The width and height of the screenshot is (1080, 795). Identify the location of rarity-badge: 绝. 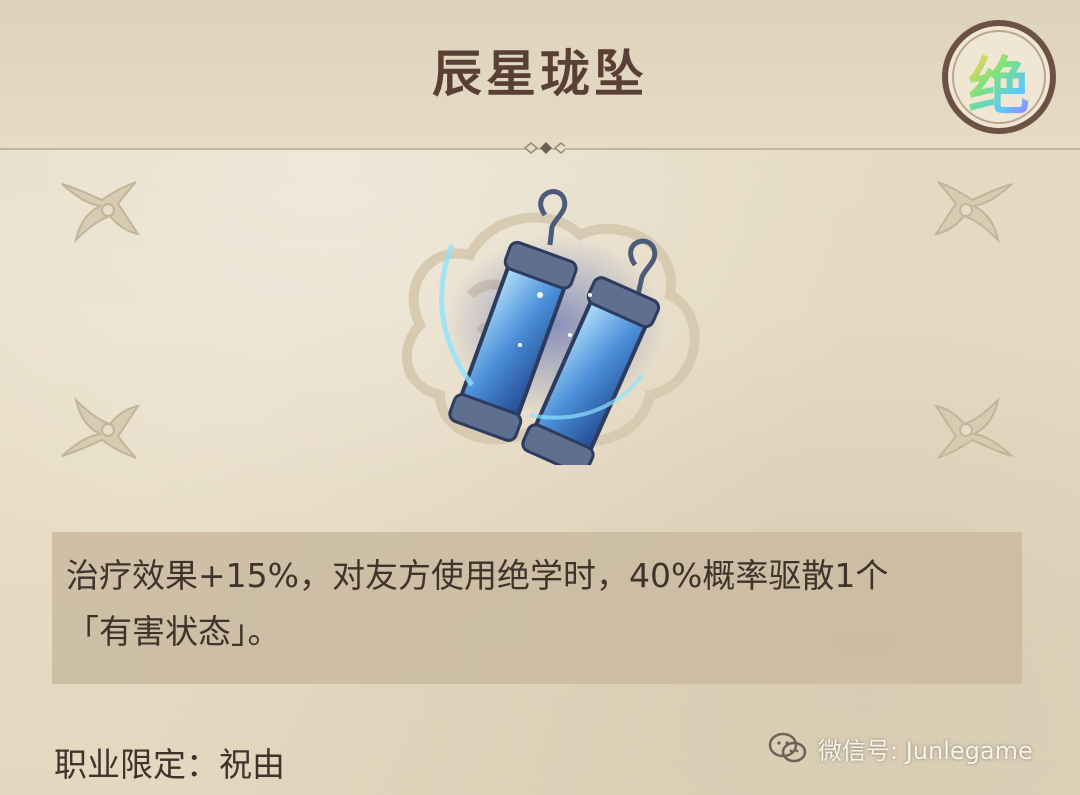
(999, 77).